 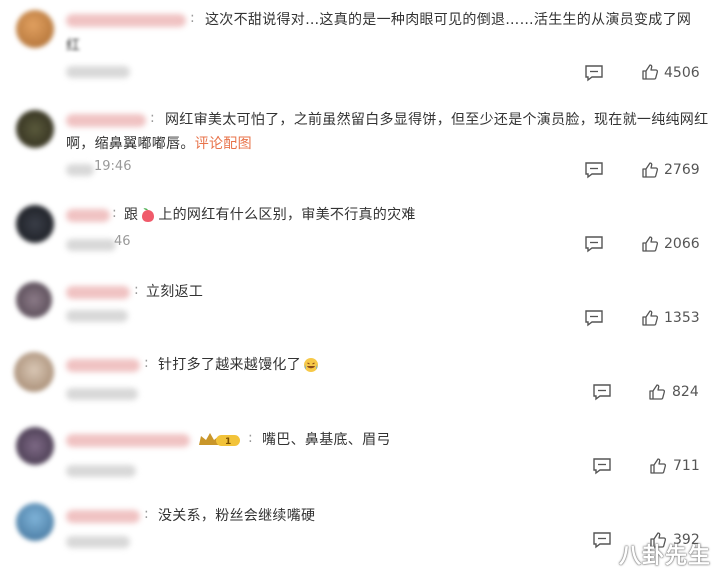 I want to click on like-count: 4506, so click(x=682, y=73).